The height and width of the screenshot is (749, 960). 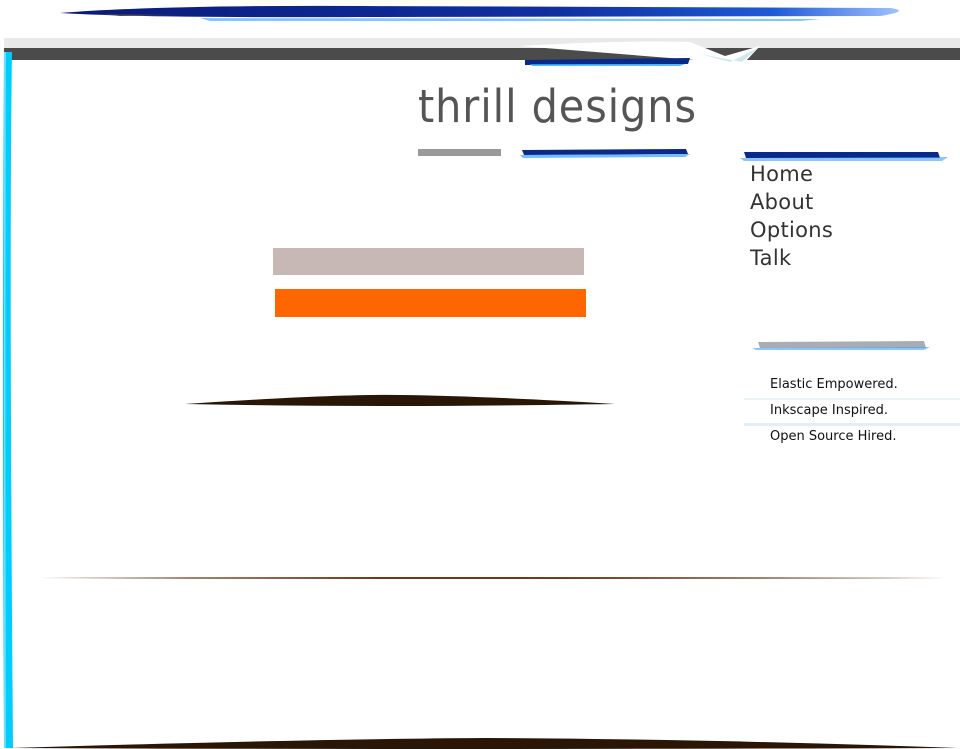 What do you see at coordinates (605, 153) in the screenshot?
I see `title-underline-blue` at bounding box center [605, 153].